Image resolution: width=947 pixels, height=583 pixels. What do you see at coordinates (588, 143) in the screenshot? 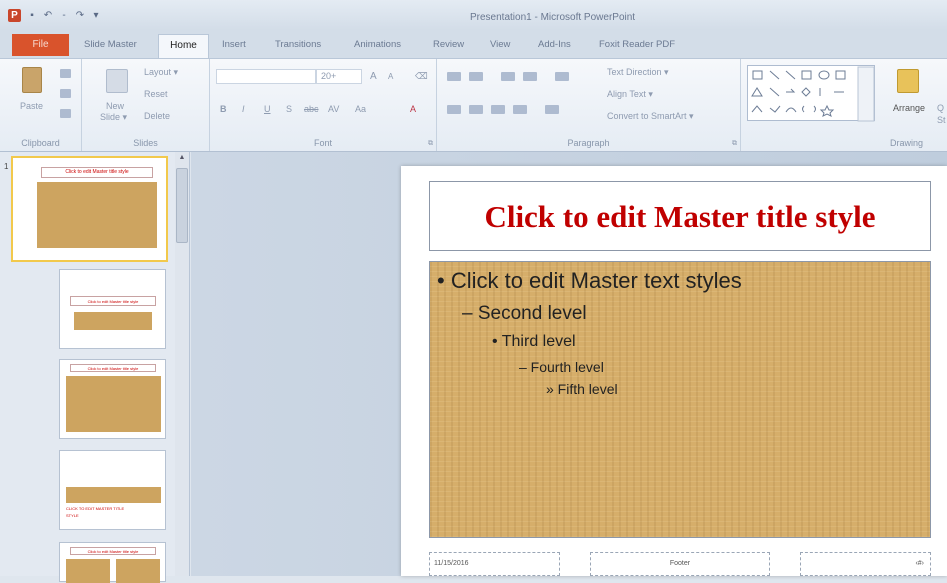
I see `paragraph-group-label: Paragraph` at bounding box center [588, 143].